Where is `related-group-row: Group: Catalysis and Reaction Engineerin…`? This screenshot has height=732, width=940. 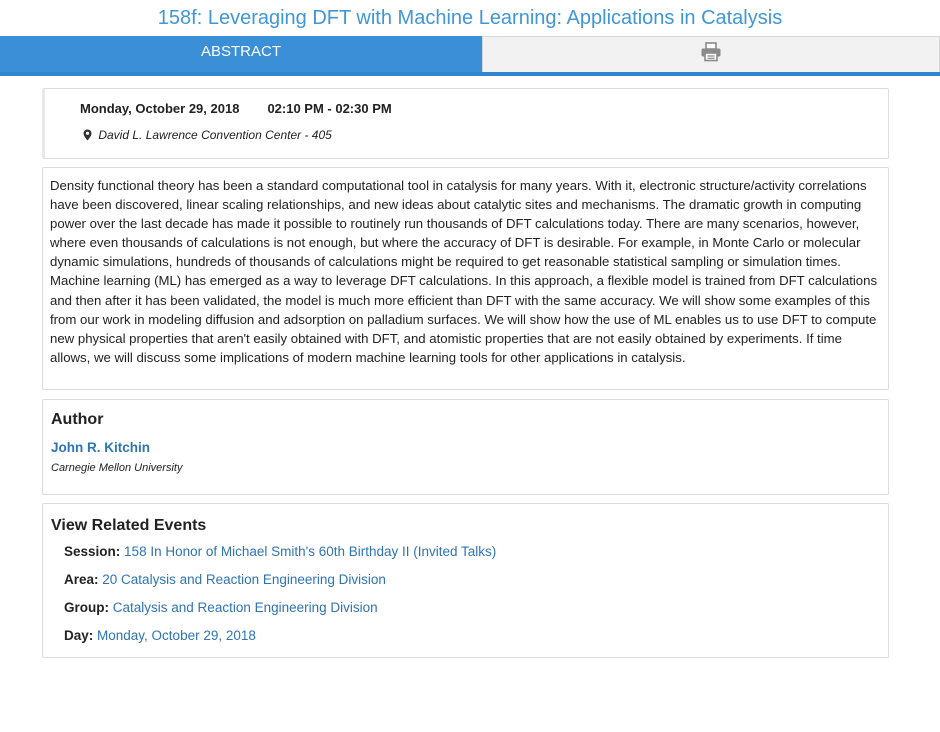 related-group-row: Group: Catalysis and Reaction Engineerin… is located at coordinates (221, 607).